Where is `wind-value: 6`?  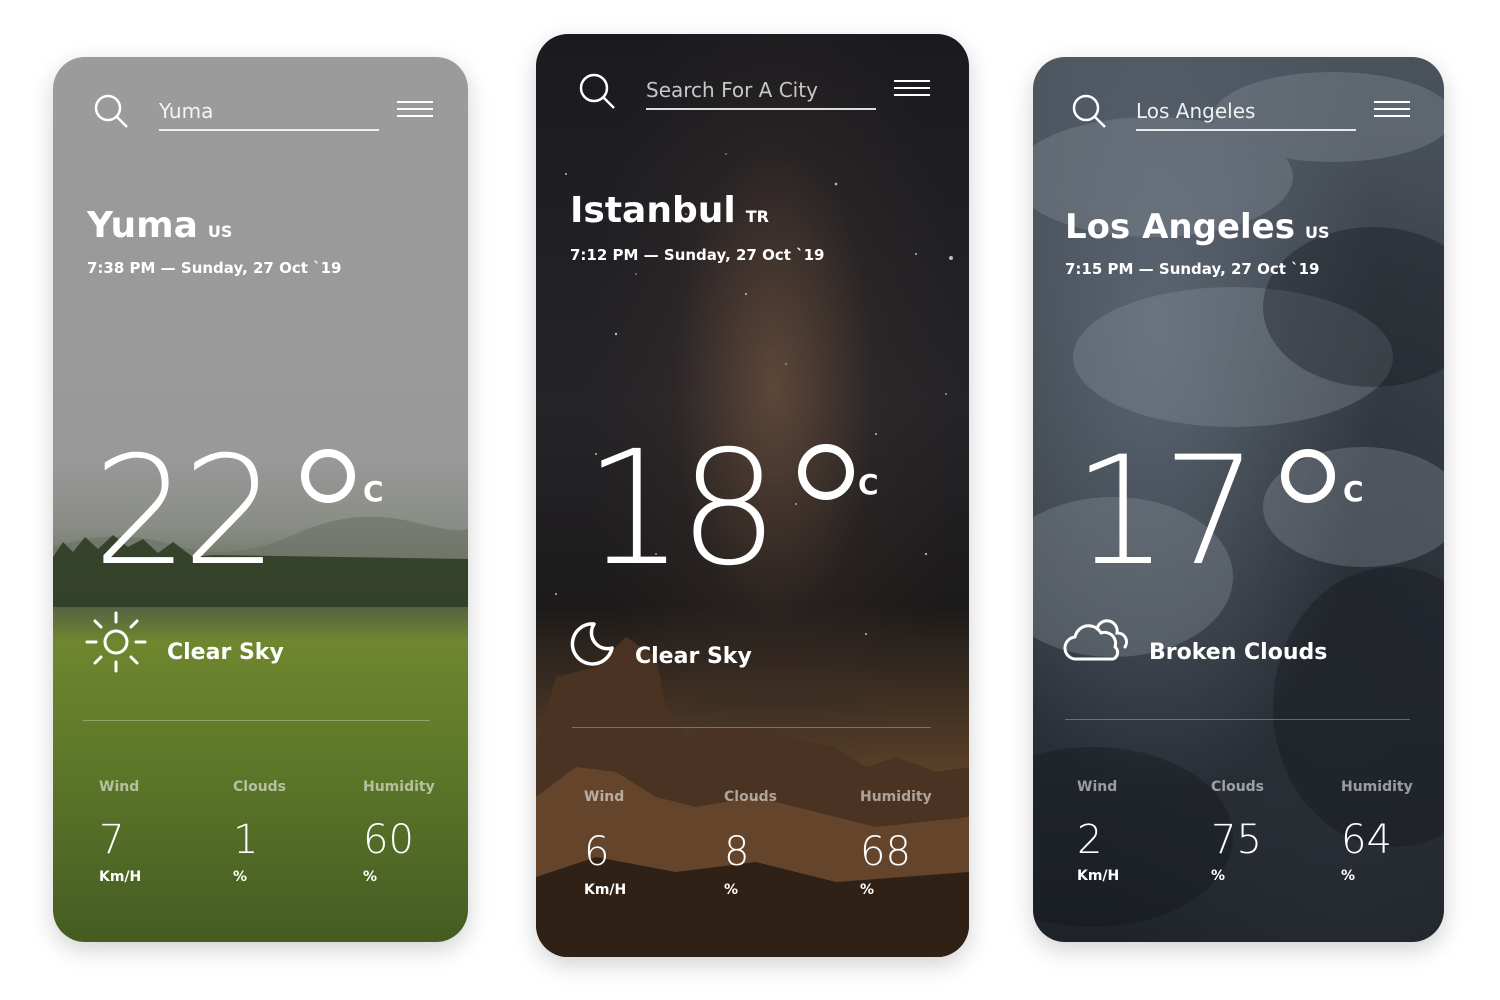 wind-value: 6 is located at coordinates (597, 852).